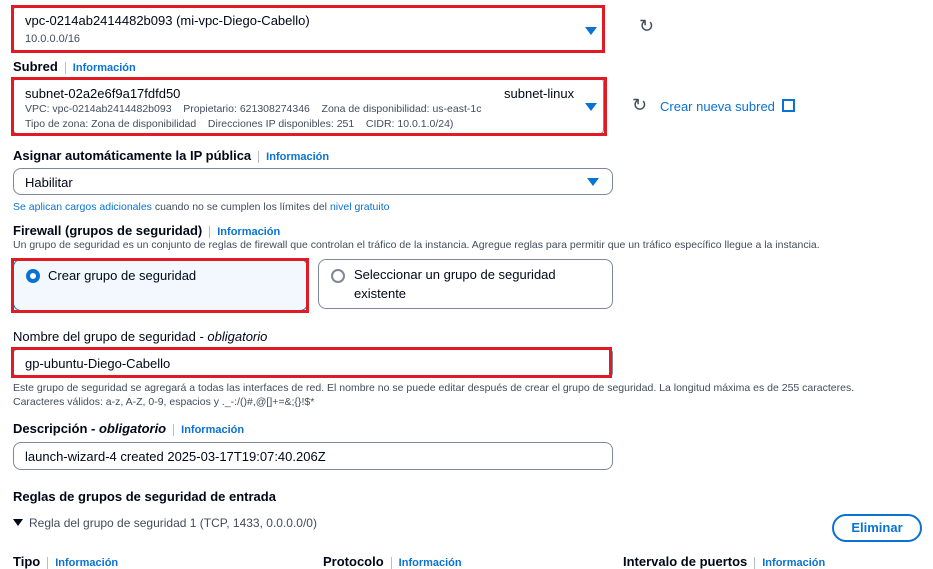  What do you see at coordinates (297, 157) in the screenshot?
I see `public-ip-info-link: Información` at bounding box center [297, 157].